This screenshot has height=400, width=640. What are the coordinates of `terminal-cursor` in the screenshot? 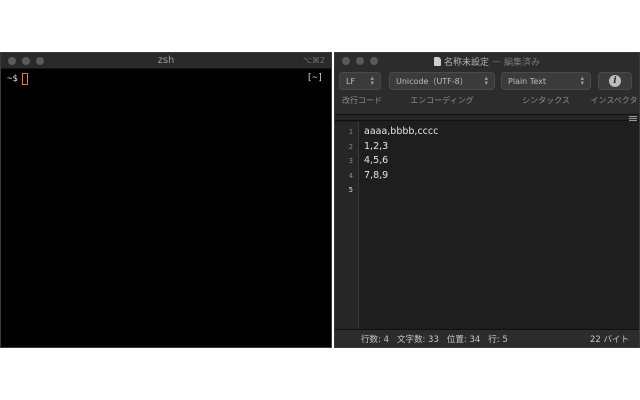 It's located at (24, 79).